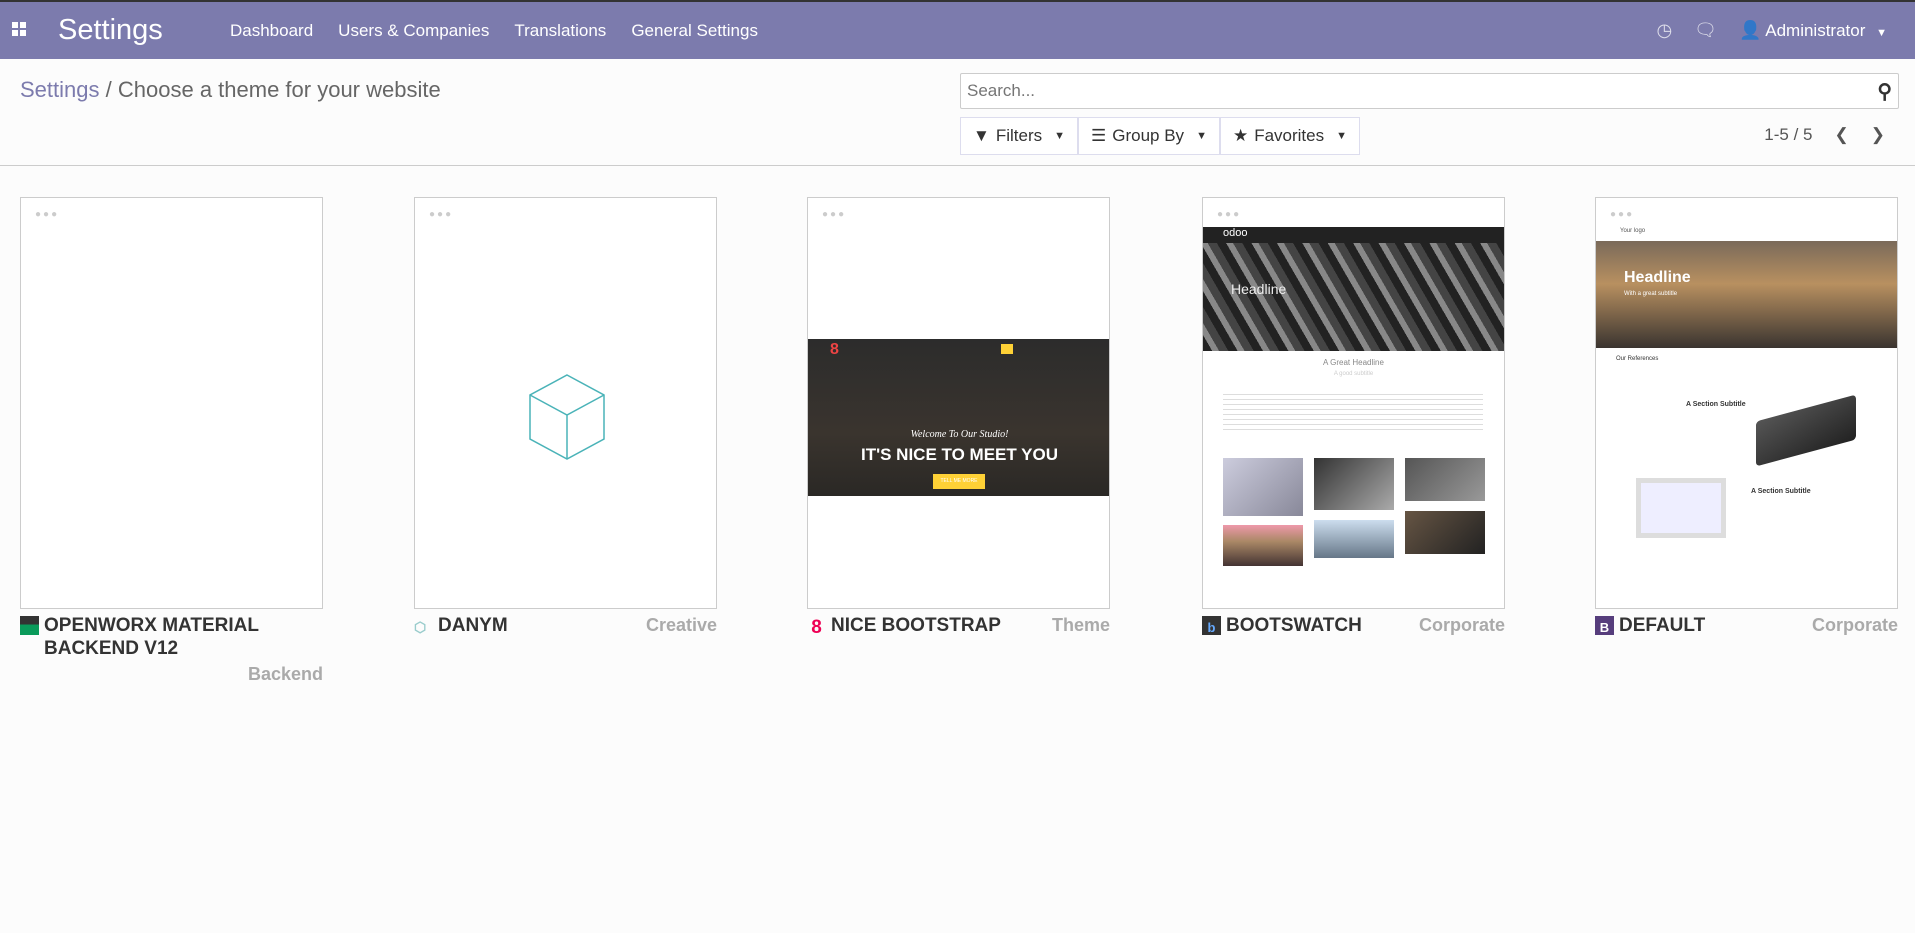  Describe the element at coordinates (1842, 135) in the screenshot. I see `chevron-left-icon: ❮` at that location.